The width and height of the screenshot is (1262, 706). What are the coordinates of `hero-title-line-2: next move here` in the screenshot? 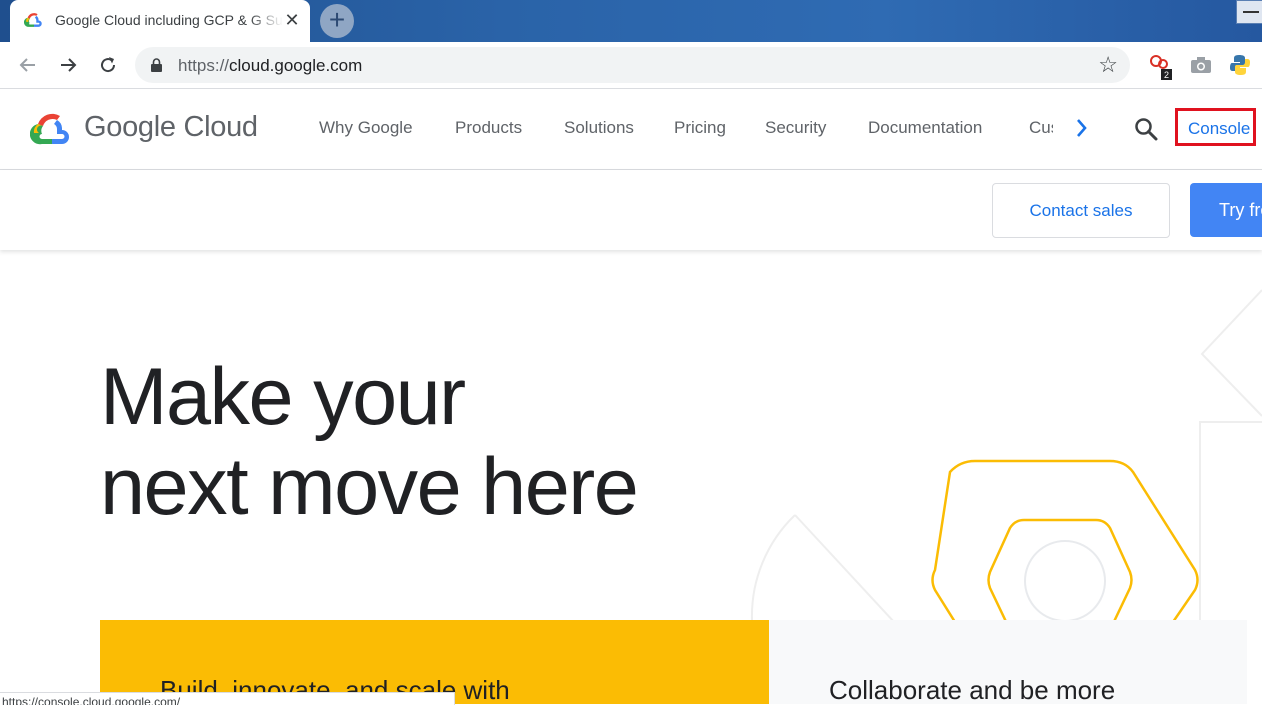 It's located at (369, 487).